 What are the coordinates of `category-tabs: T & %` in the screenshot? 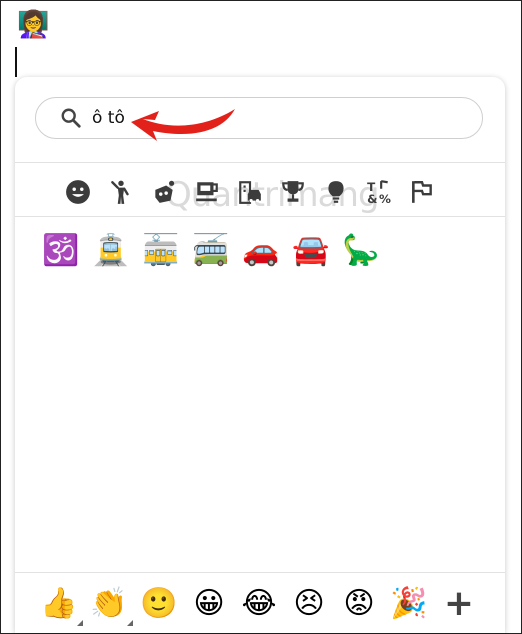 It's located at (261, 192).